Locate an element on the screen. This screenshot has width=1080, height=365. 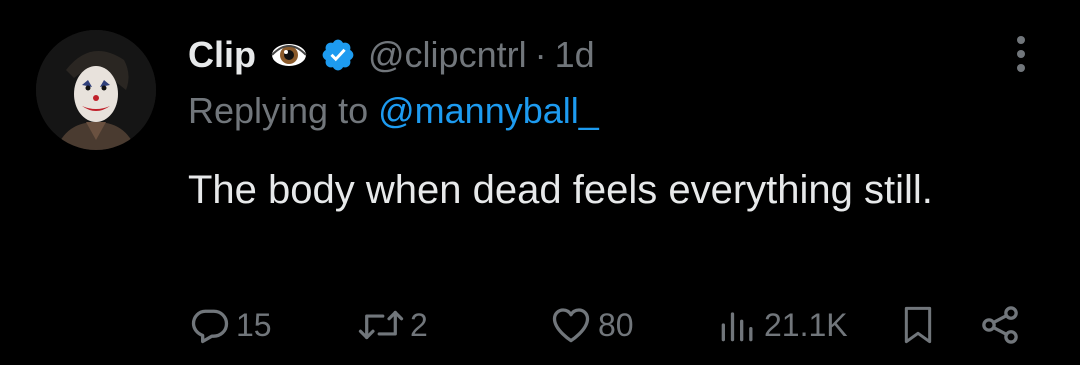
avatar is located at coordinates (96, 90).